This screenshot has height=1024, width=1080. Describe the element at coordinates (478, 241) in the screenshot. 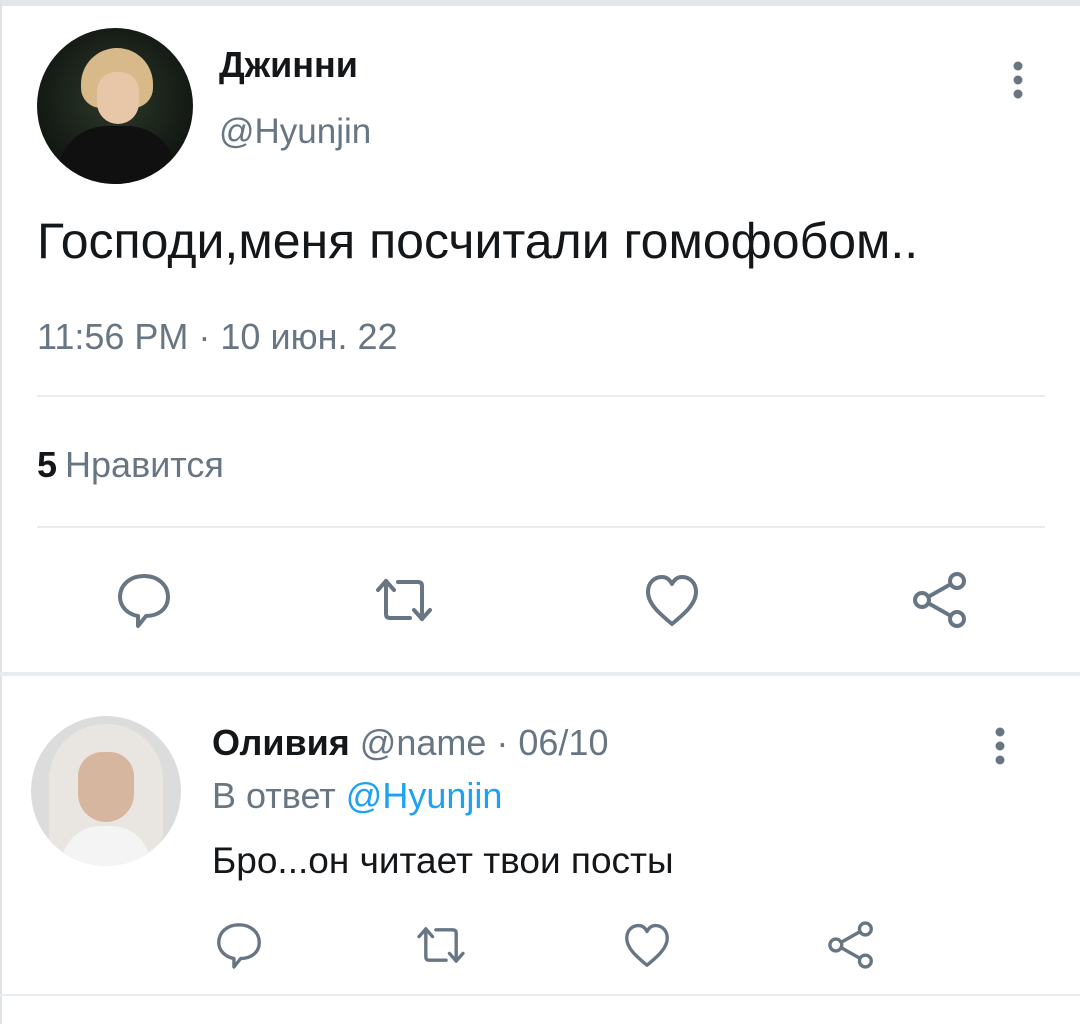

I see `tweet-text: Господи,меня посчитали гомофобом..` at that location.